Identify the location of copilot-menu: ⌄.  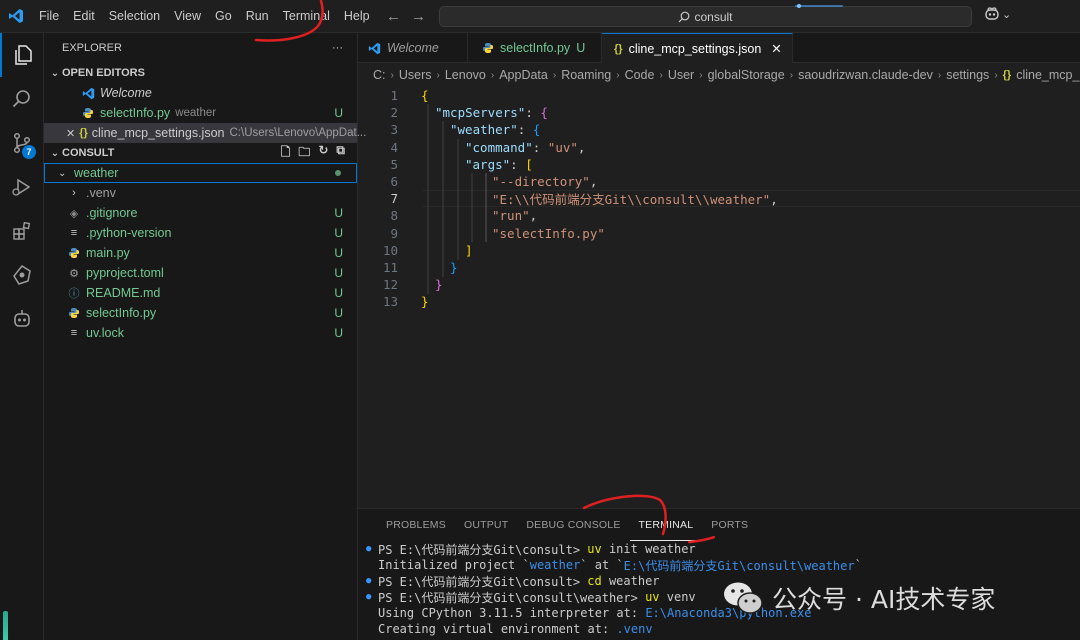
(997, 14).